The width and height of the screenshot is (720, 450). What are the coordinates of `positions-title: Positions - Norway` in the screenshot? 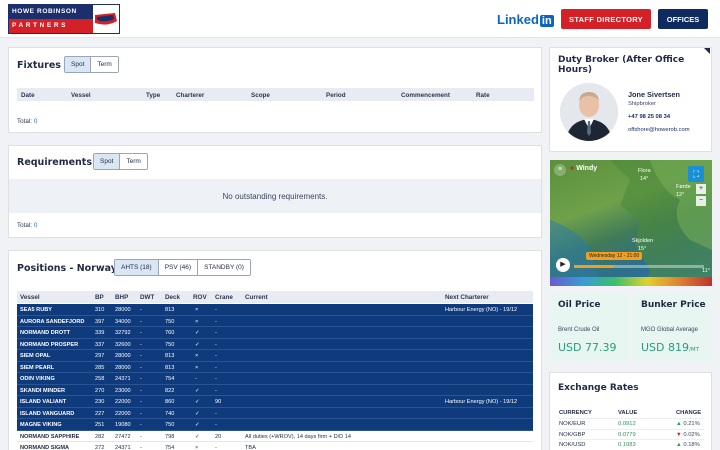 It's located at (67, 268).